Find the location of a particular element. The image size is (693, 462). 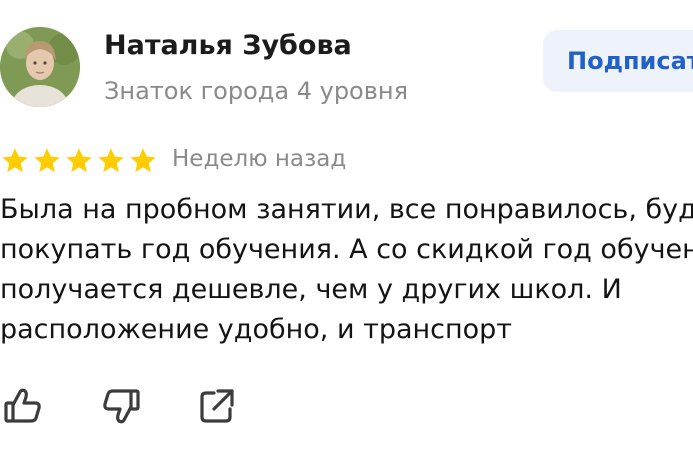

share-button is located at coordinates (218, 407).